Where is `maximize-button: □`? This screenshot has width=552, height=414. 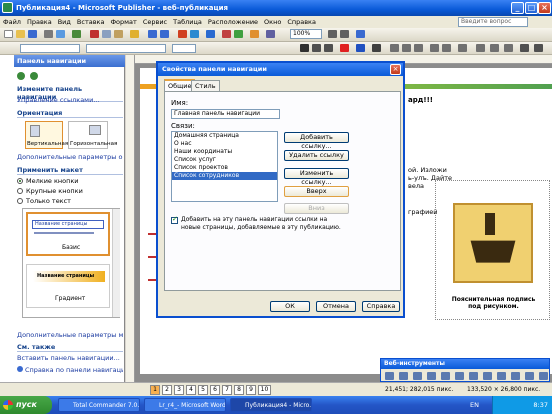
maximize-button: □ is located at coordinates (531, 8).